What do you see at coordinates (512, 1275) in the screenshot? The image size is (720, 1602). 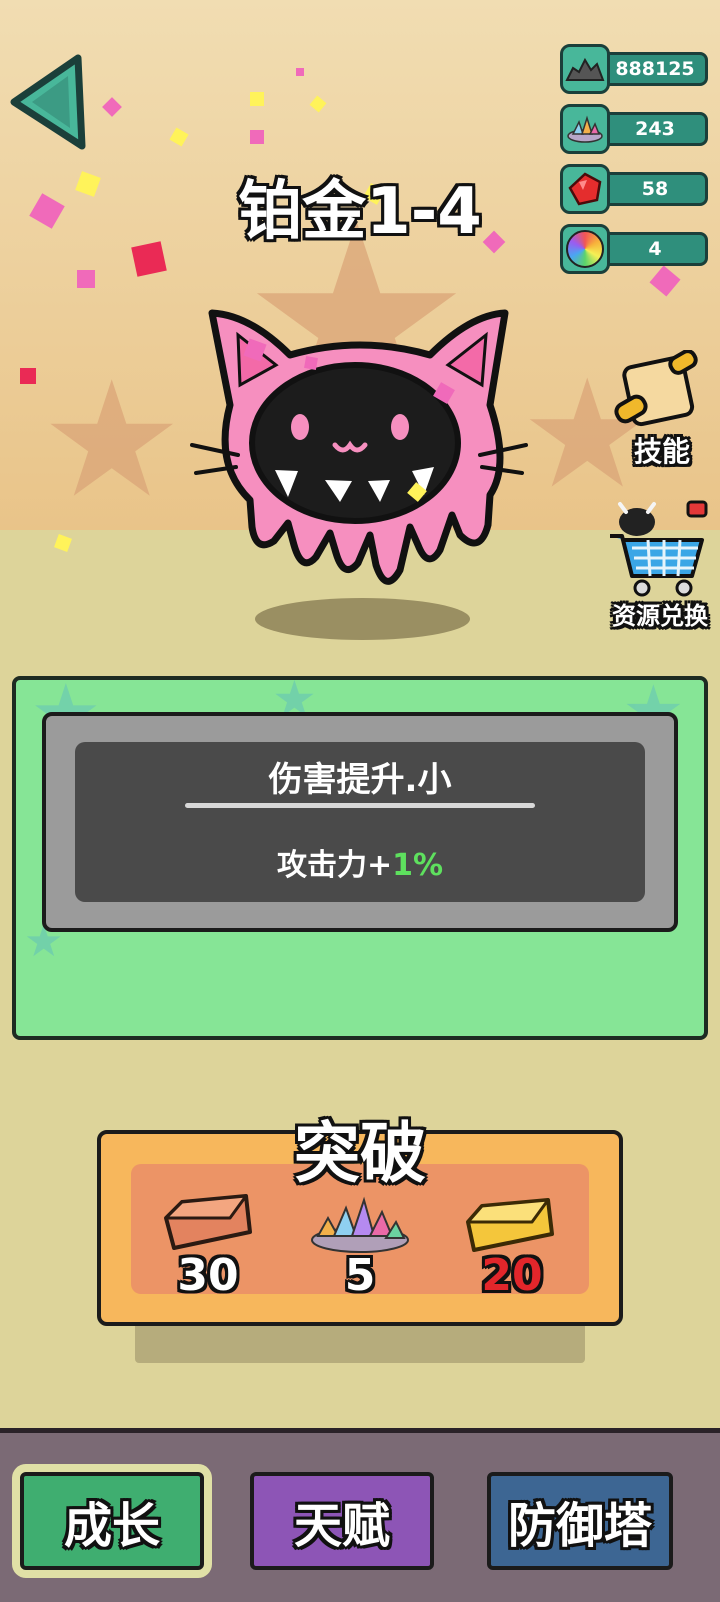 I see `breakthrough-cost-gold: 20` at bounding box center [512, 1275].